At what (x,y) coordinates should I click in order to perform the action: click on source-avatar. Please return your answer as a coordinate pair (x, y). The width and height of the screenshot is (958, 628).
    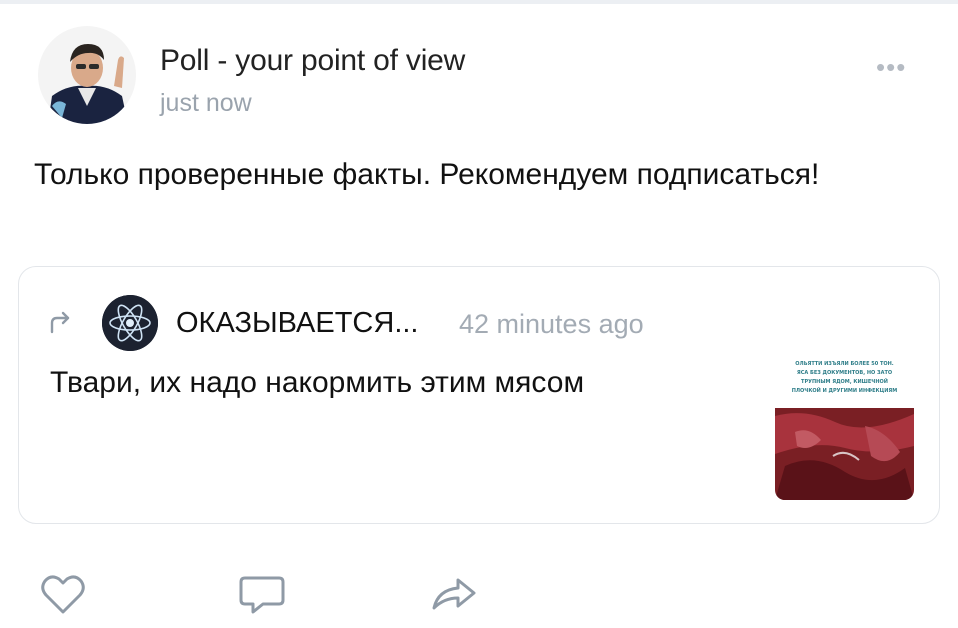
    Looking at the image, I should click on (130, 323).